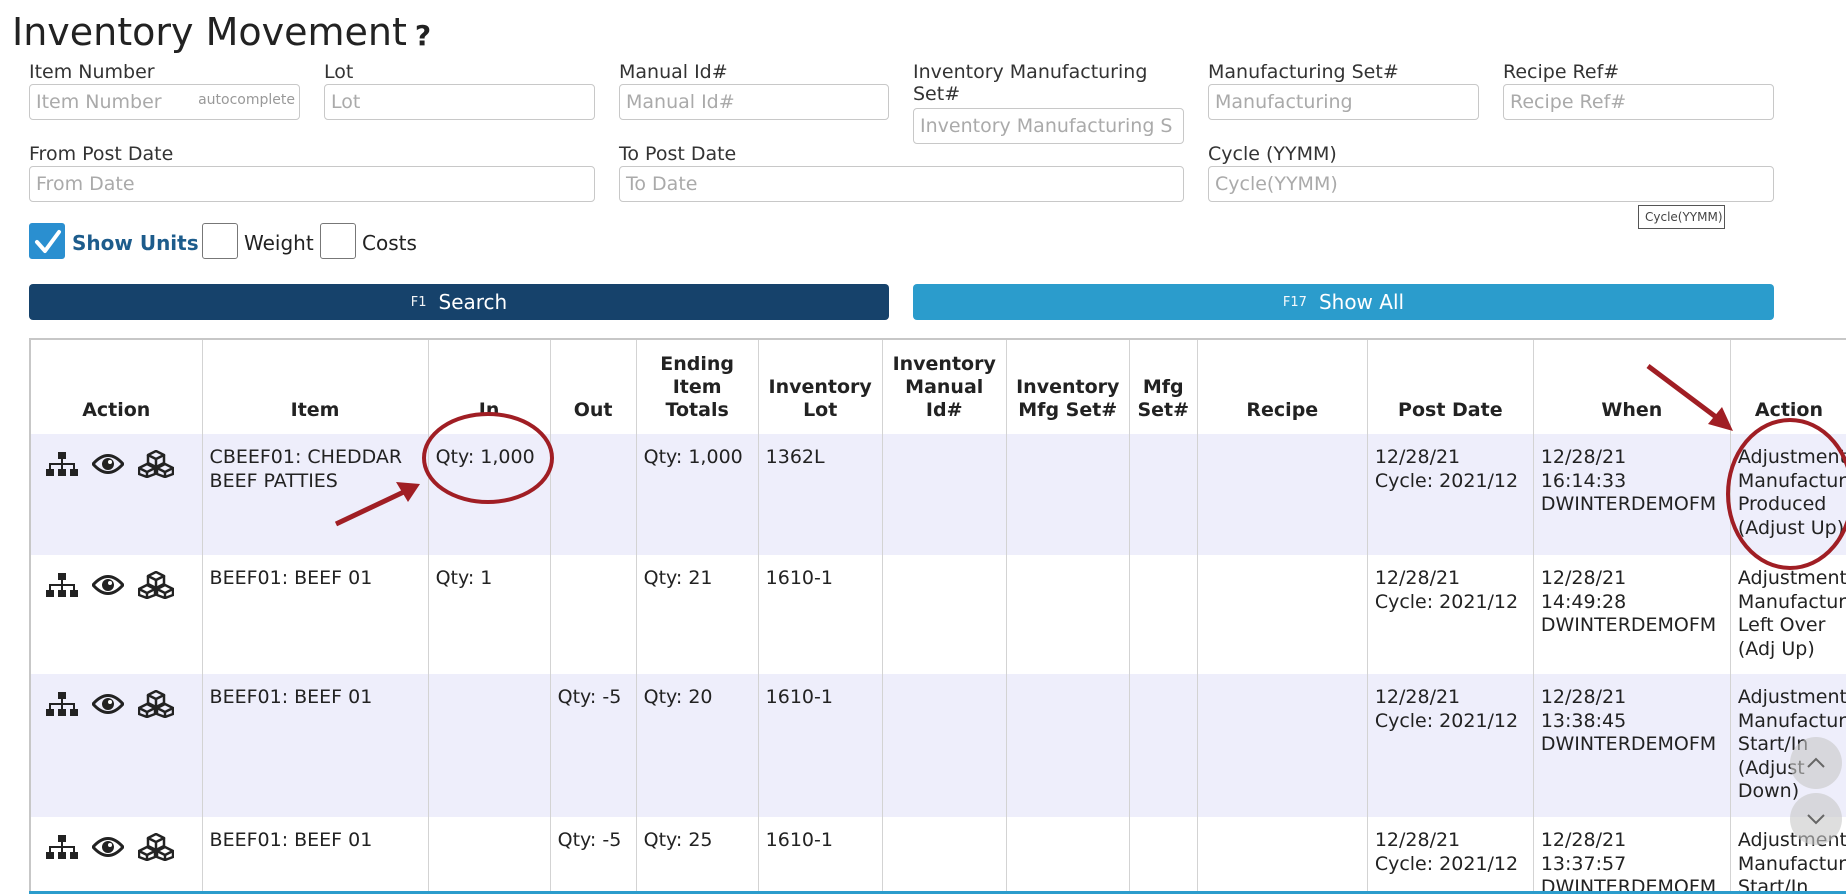 The height and width of the screenshot is (894, 1846). I want to click on from-post-date-label: From Post Date, so click(101, 154).